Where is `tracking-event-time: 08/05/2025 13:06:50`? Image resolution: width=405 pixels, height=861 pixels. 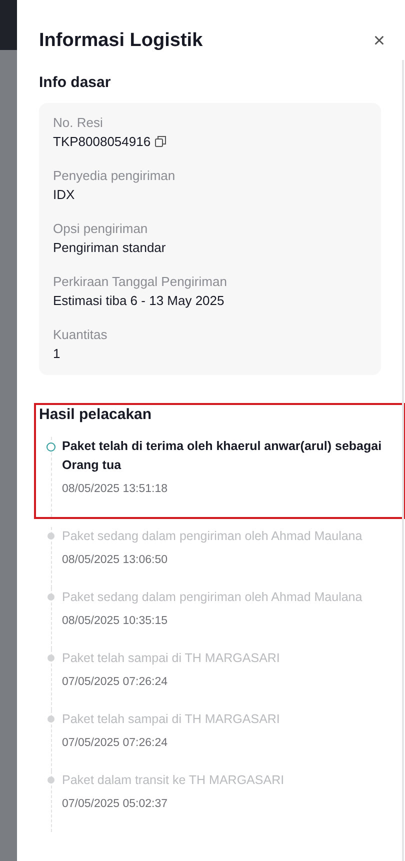
tracking-event-time: 08/05/2025 13:06:50 is located at coordinates (115, 560).